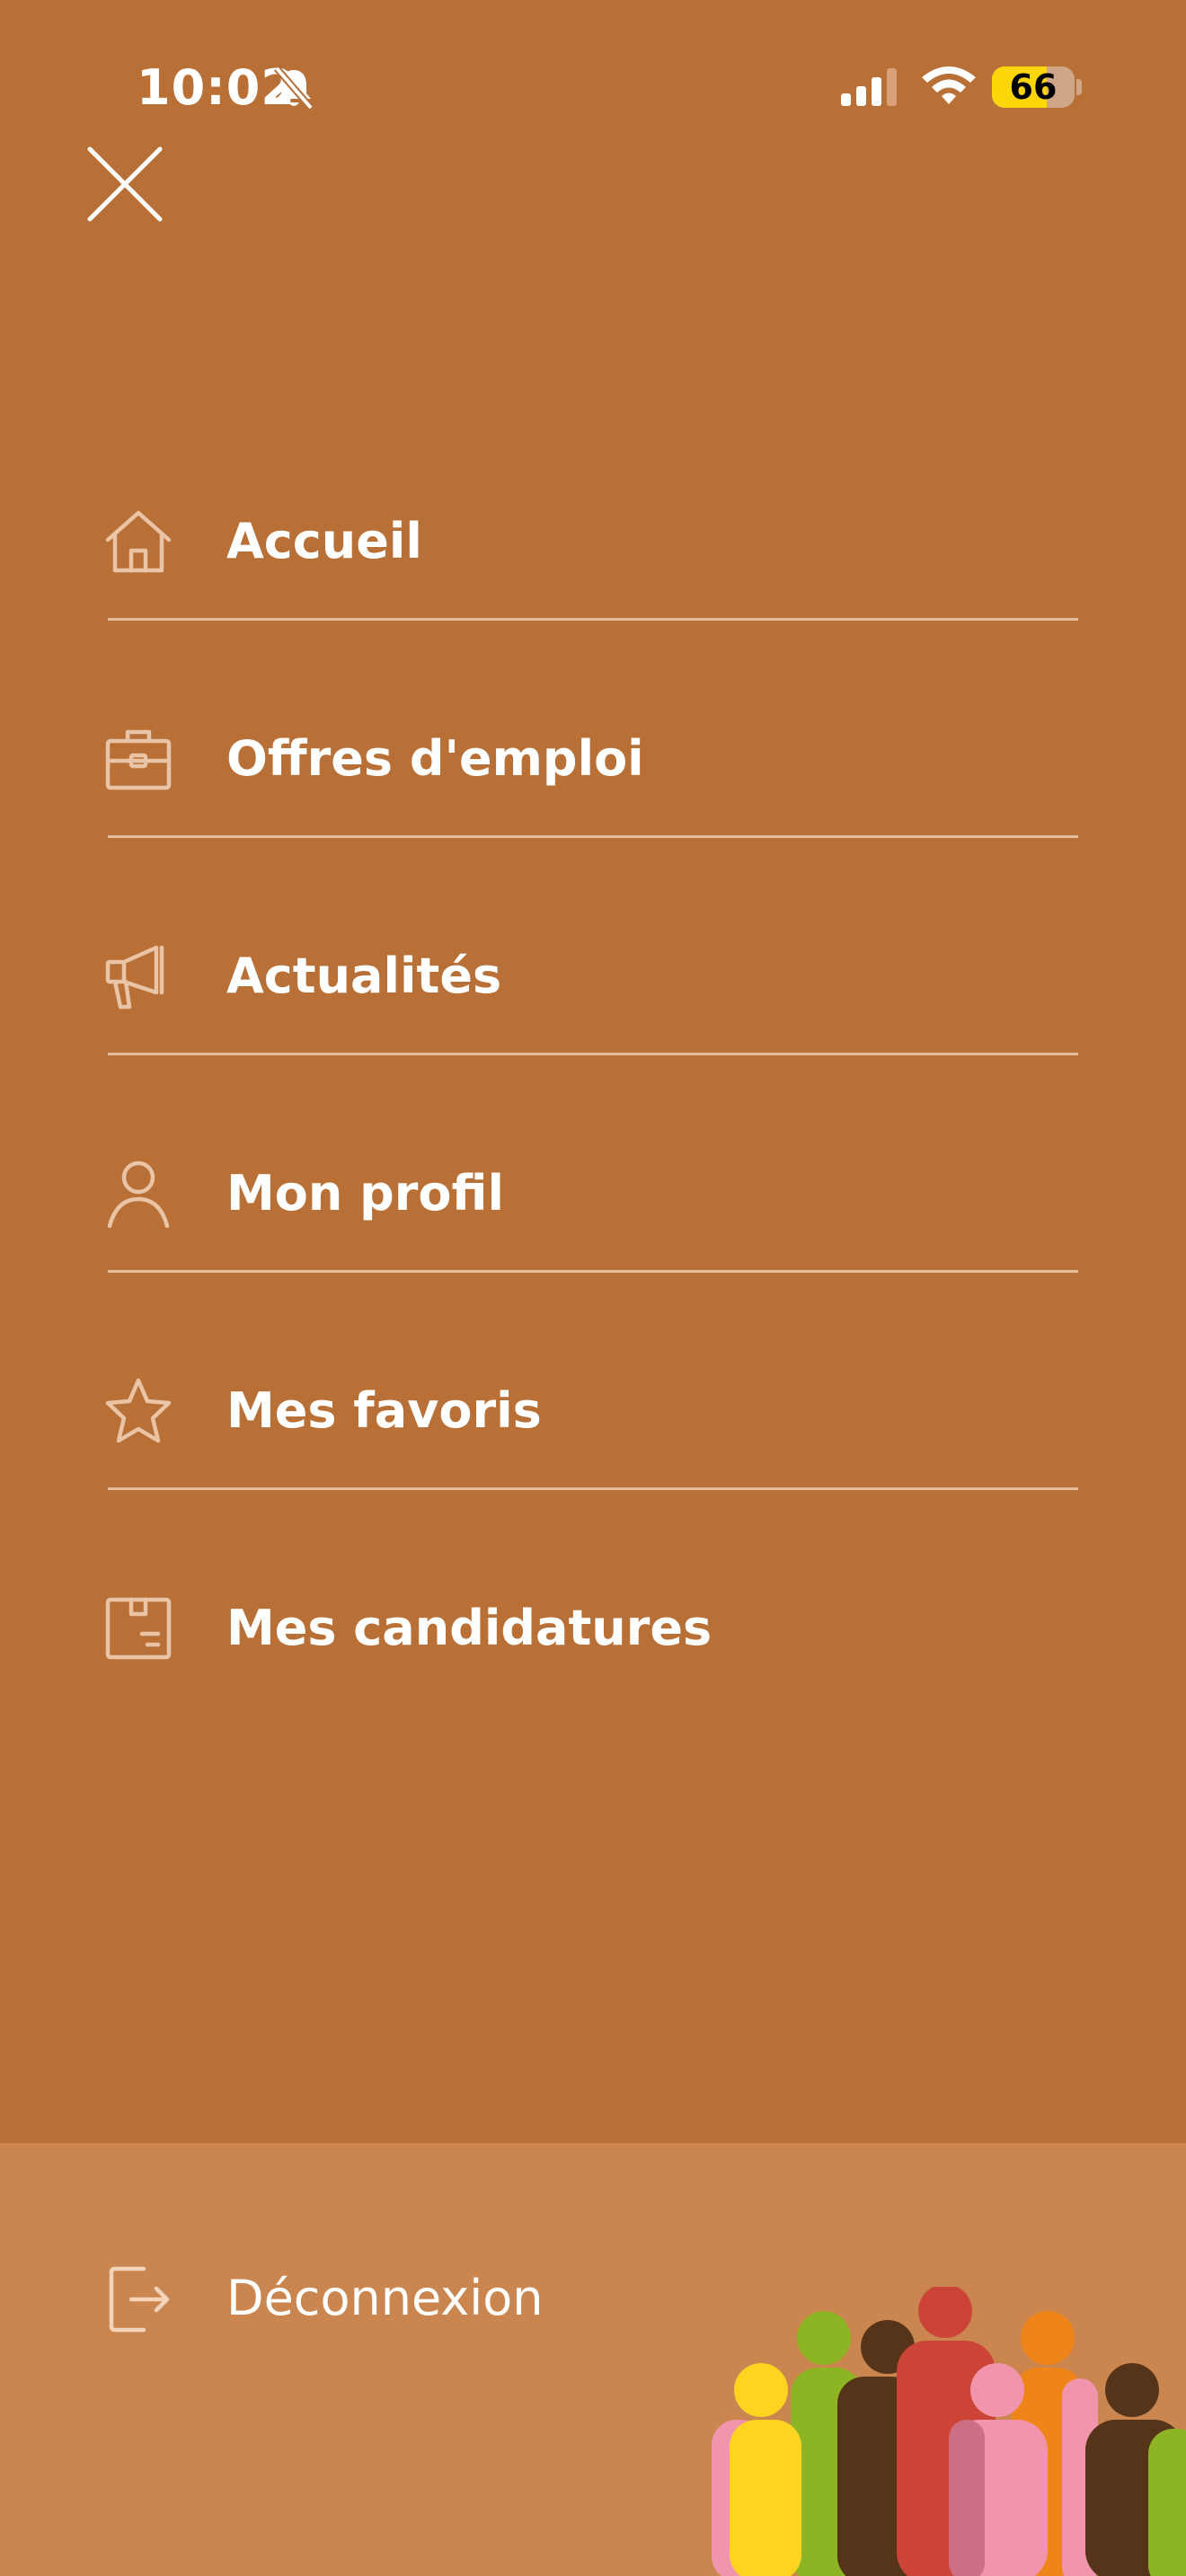 The height and width of the screenshot is (2576, 1186). What do you see at coordinates (138, 1410) in the screenshot?
I see `star-icon` at bounding box center [138, 1410].